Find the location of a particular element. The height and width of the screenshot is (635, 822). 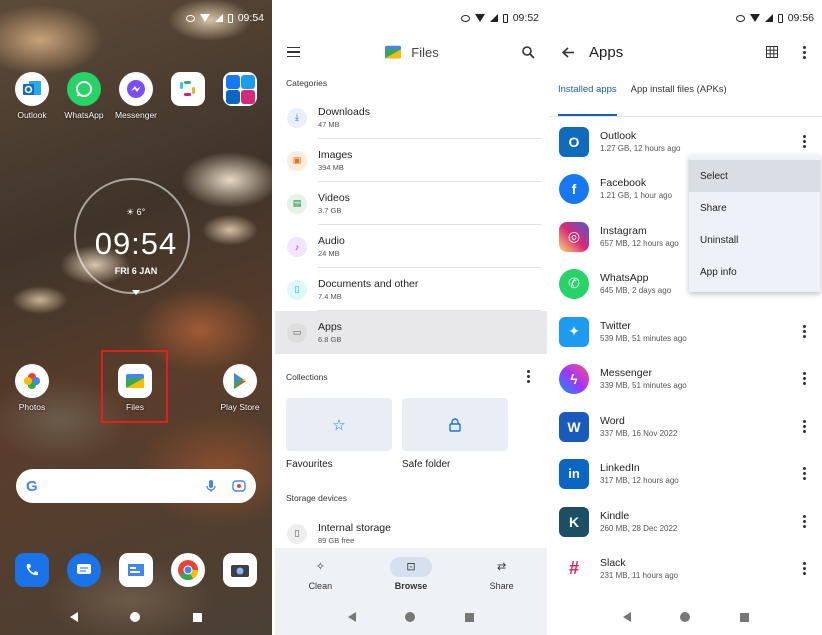

collections-more-icon is located at coordinates (528, 376).